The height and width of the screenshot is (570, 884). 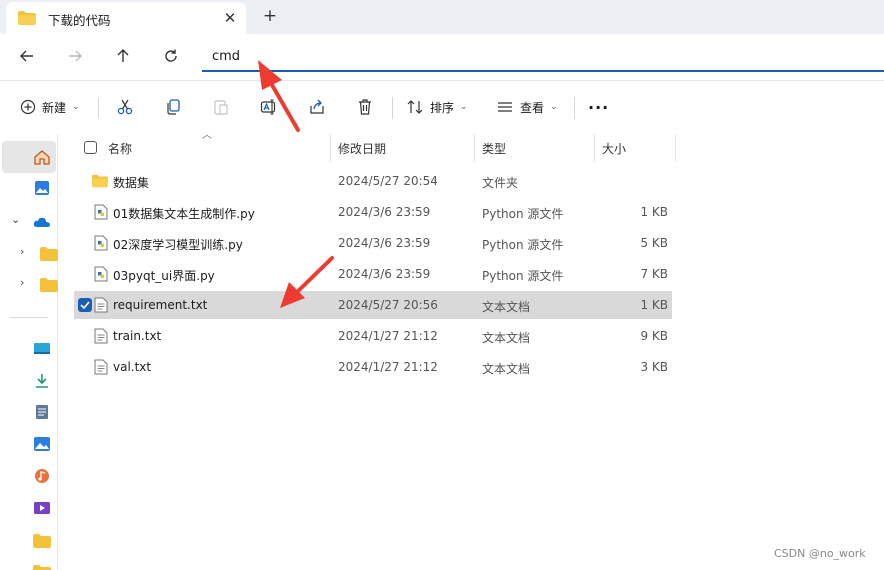 I want to click on file-row: train.txt 2024/1/27 21:12 文本文档 9 KB, so click(x=373, y=336).